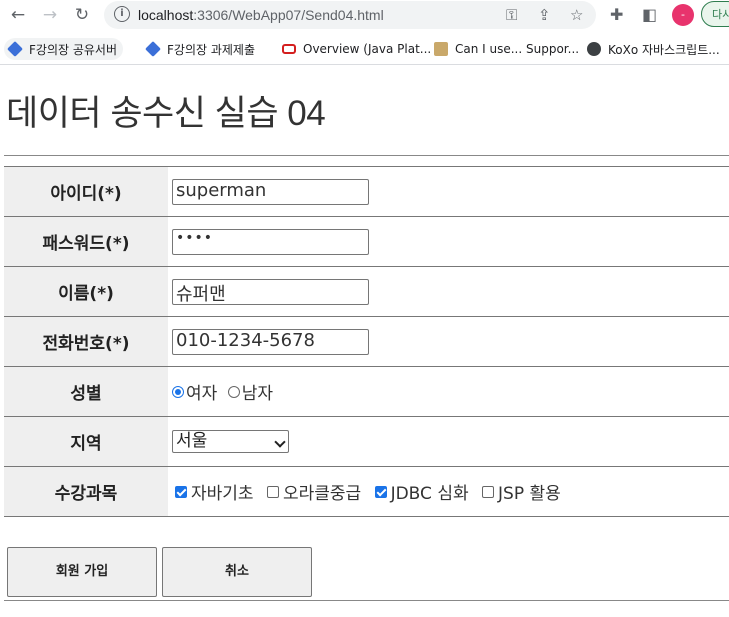  What do you see at coordinates (430, 494) in the screenshot?
I see `subject-jdbc-label: JDBC 심화` at bounding box center [430, 494].